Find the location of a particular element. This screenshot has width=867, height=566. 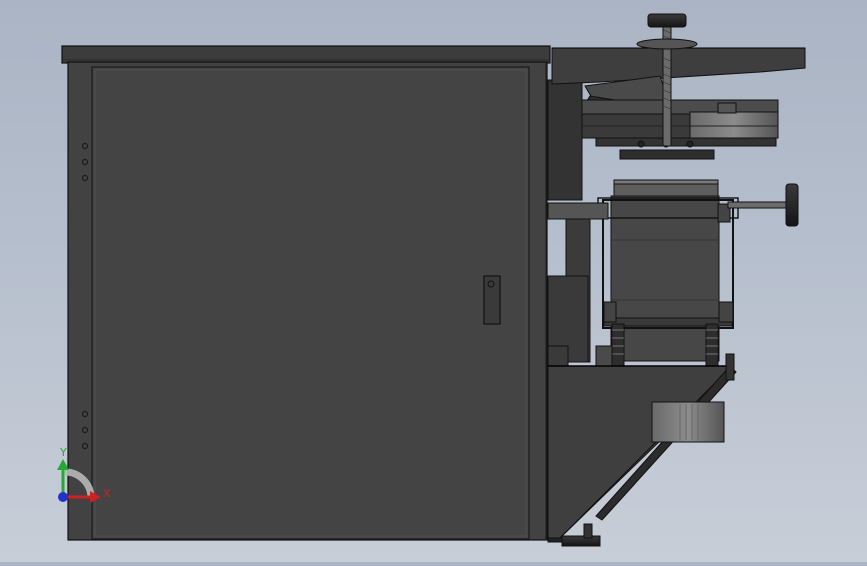

foot-left is located at coordinates (581, 541).